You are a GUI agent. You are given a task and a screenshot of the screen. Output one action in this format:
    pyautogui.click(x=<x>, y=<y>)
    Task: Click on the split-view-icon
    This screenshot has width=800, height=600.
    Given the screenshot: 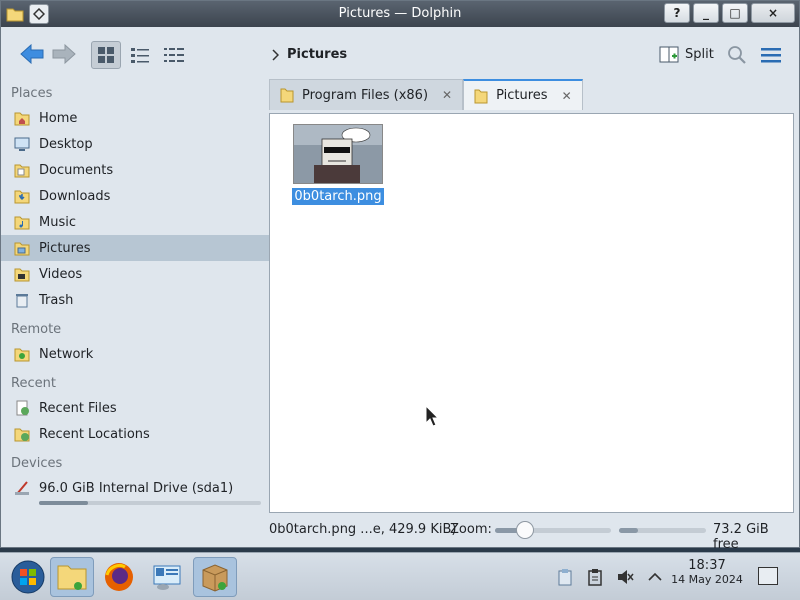 What is the action you would take?
    pyautogui.click(x=669, y=54)
    